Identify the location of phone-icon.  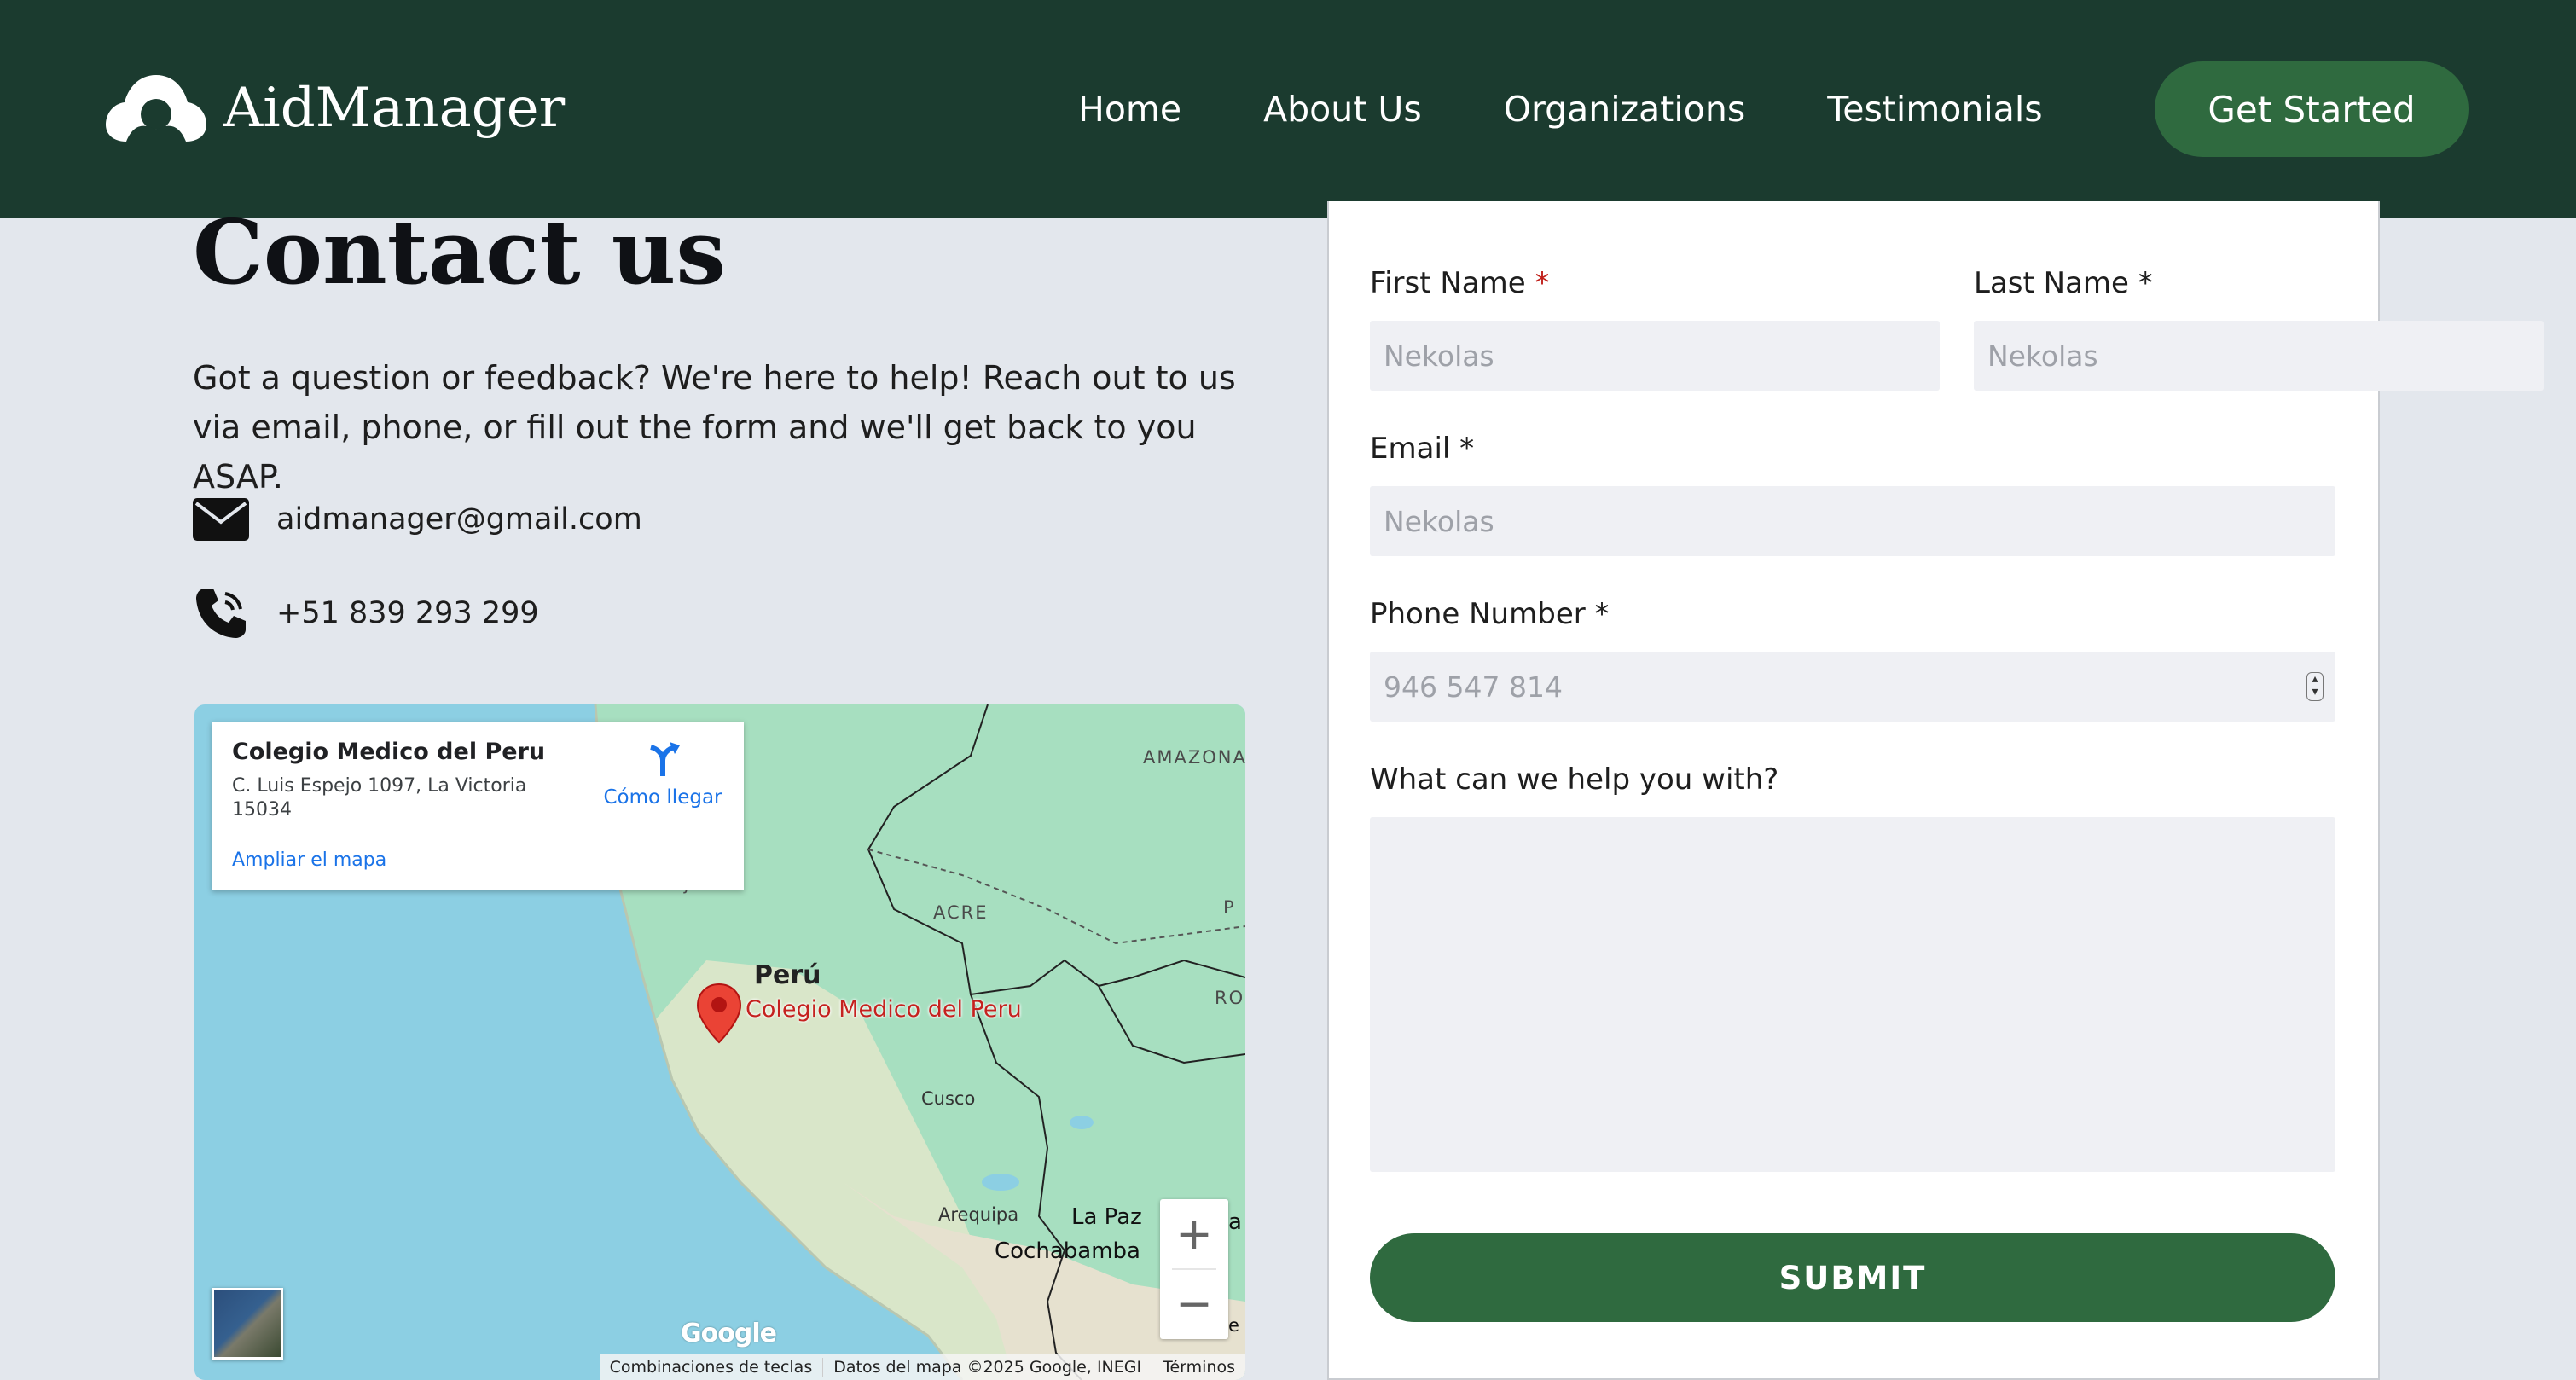
(221, 613).